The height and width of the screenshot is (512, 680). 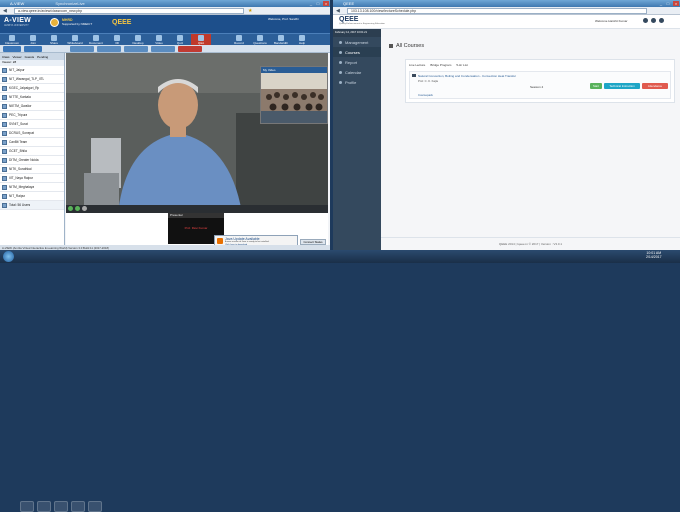 What do you see at coordinates (655, 86) in the screenshot?
I see `attendance-button: Attendance` at bounding box center [655, 86].